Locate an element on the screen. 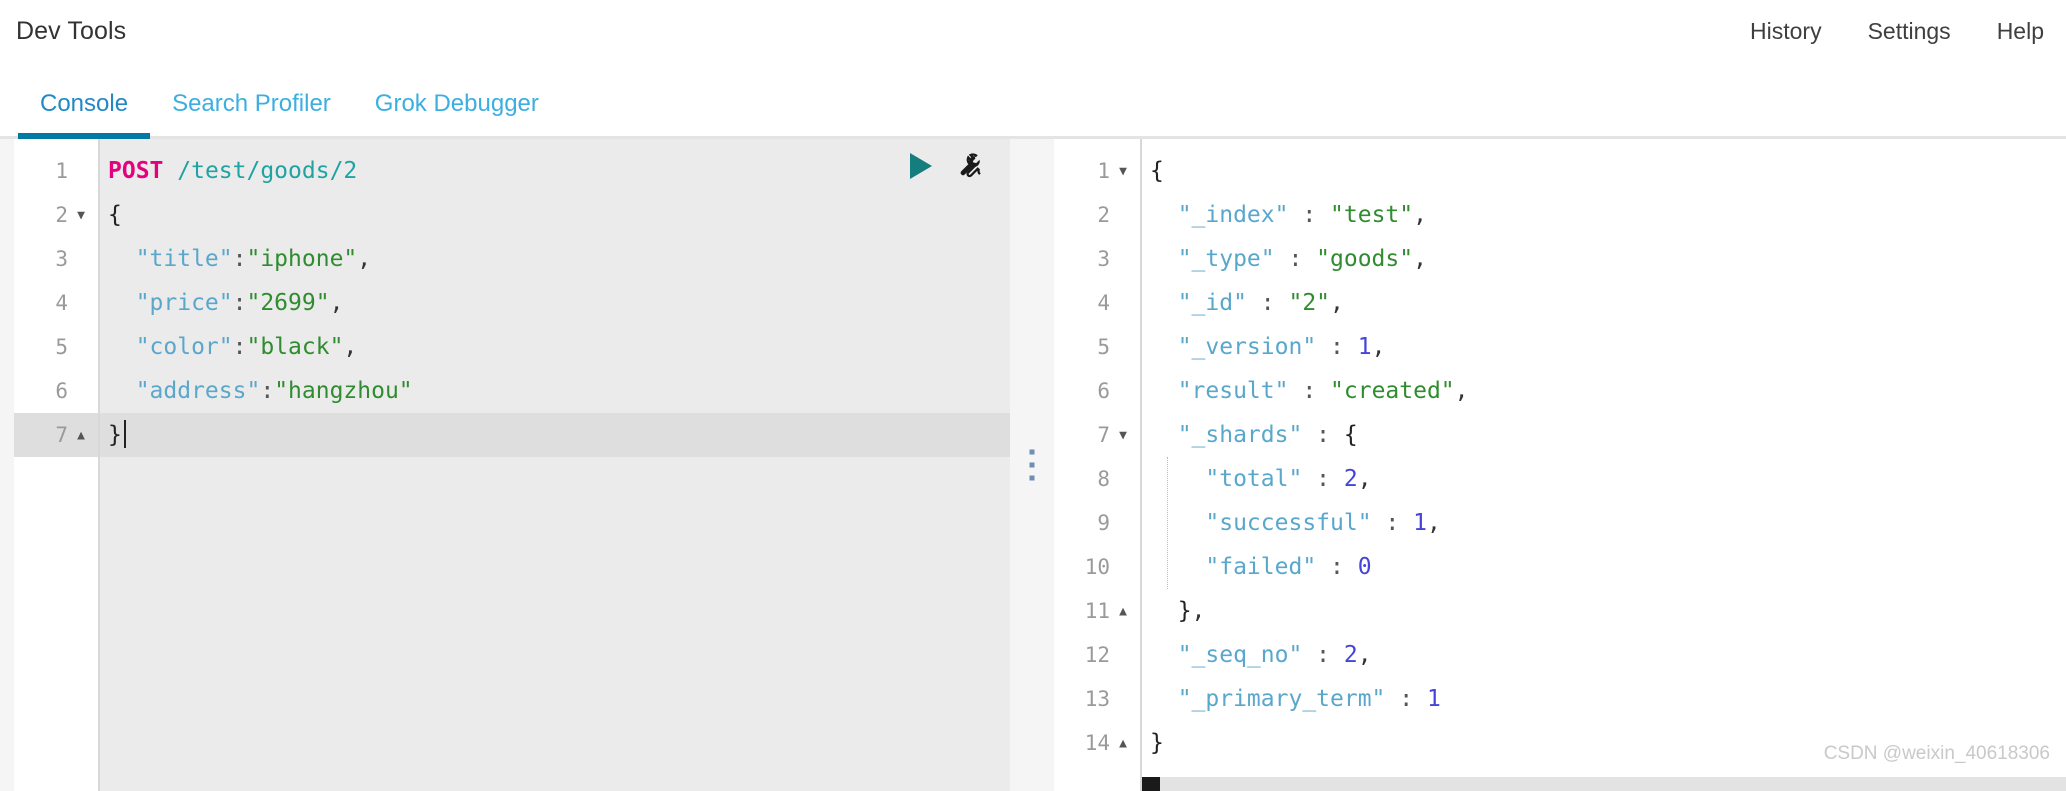  line-number: 1 is located at coordinates (56, 171).